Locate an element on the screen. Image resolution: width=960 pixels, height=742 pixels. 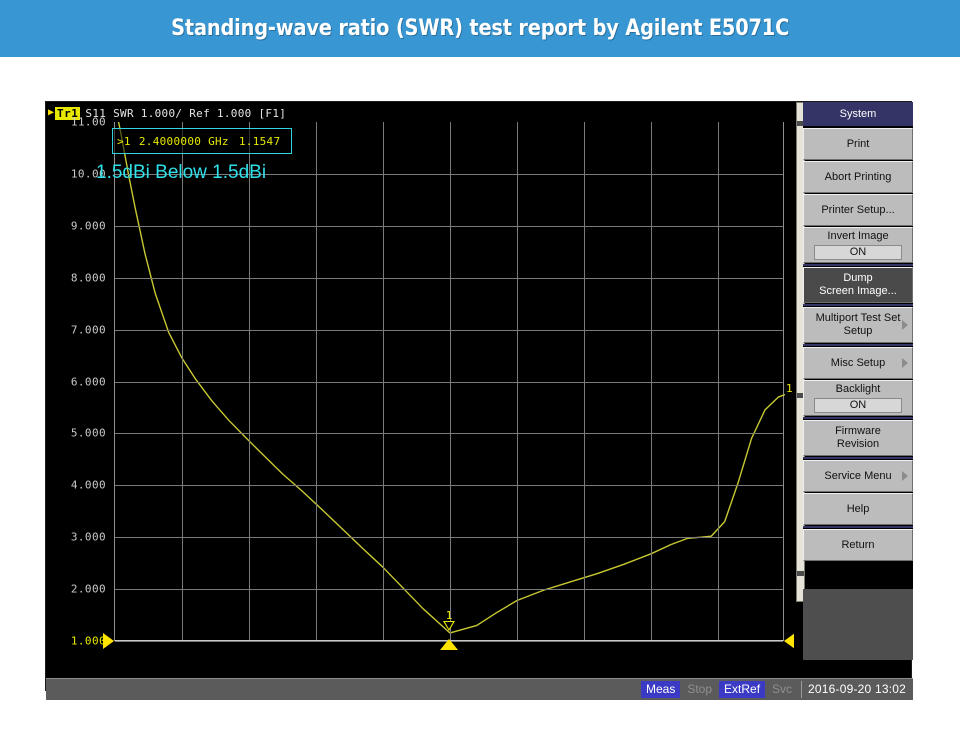
softkey-print: Print is located at coordinates (858, 144).